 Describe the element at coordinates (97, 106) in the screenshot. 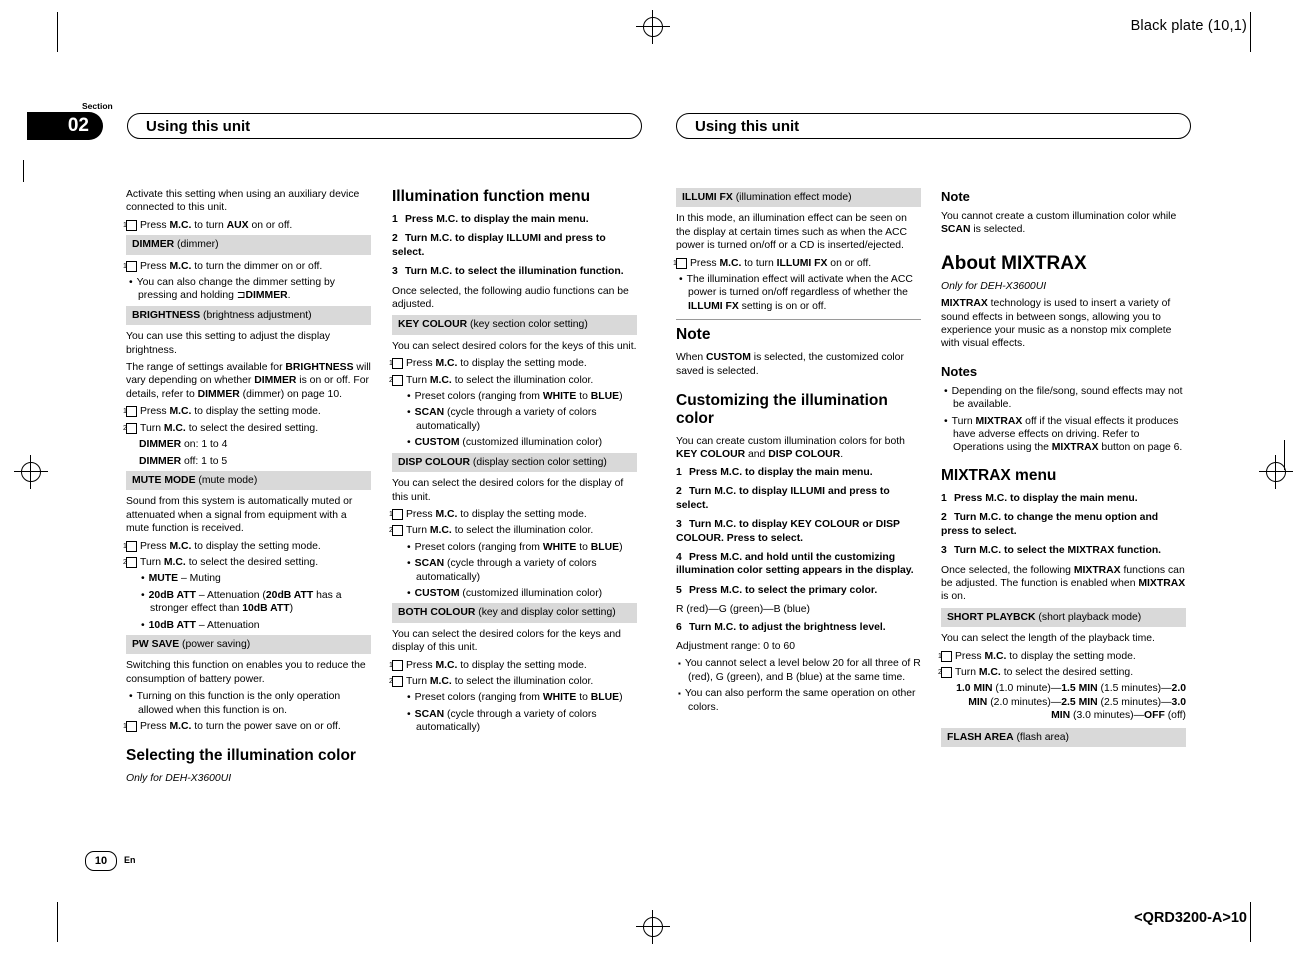

I see `section-word: Section` at that location.